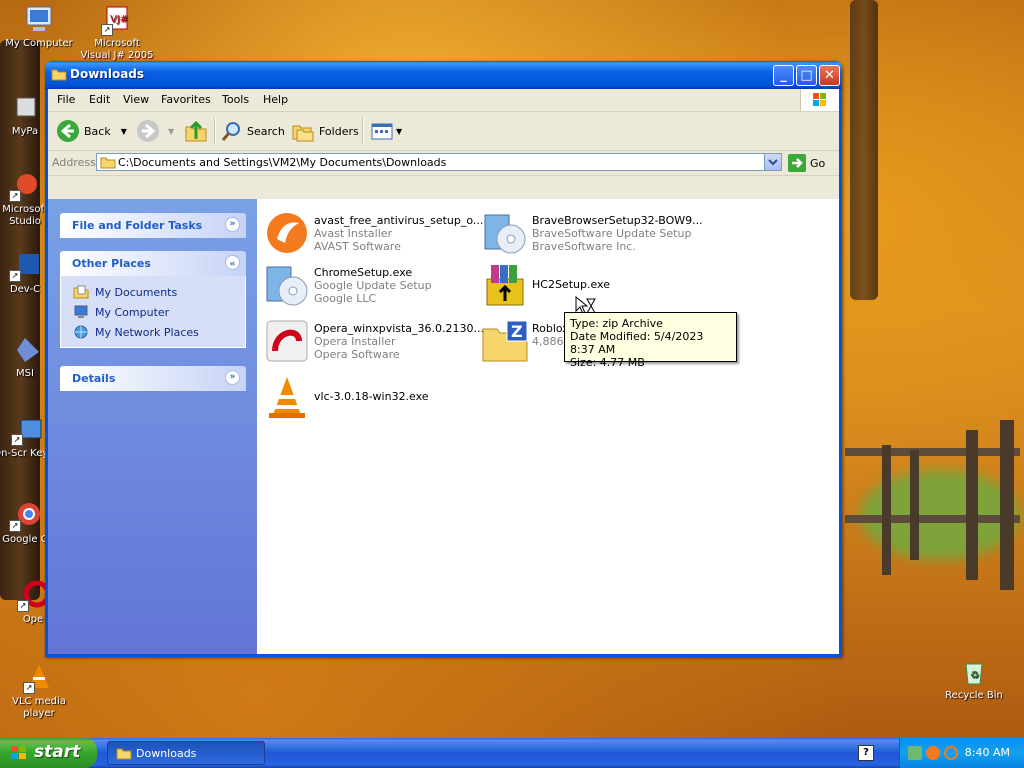 The image size is (1024, 768). I want to click on menu-file: File, so click(66, 99).